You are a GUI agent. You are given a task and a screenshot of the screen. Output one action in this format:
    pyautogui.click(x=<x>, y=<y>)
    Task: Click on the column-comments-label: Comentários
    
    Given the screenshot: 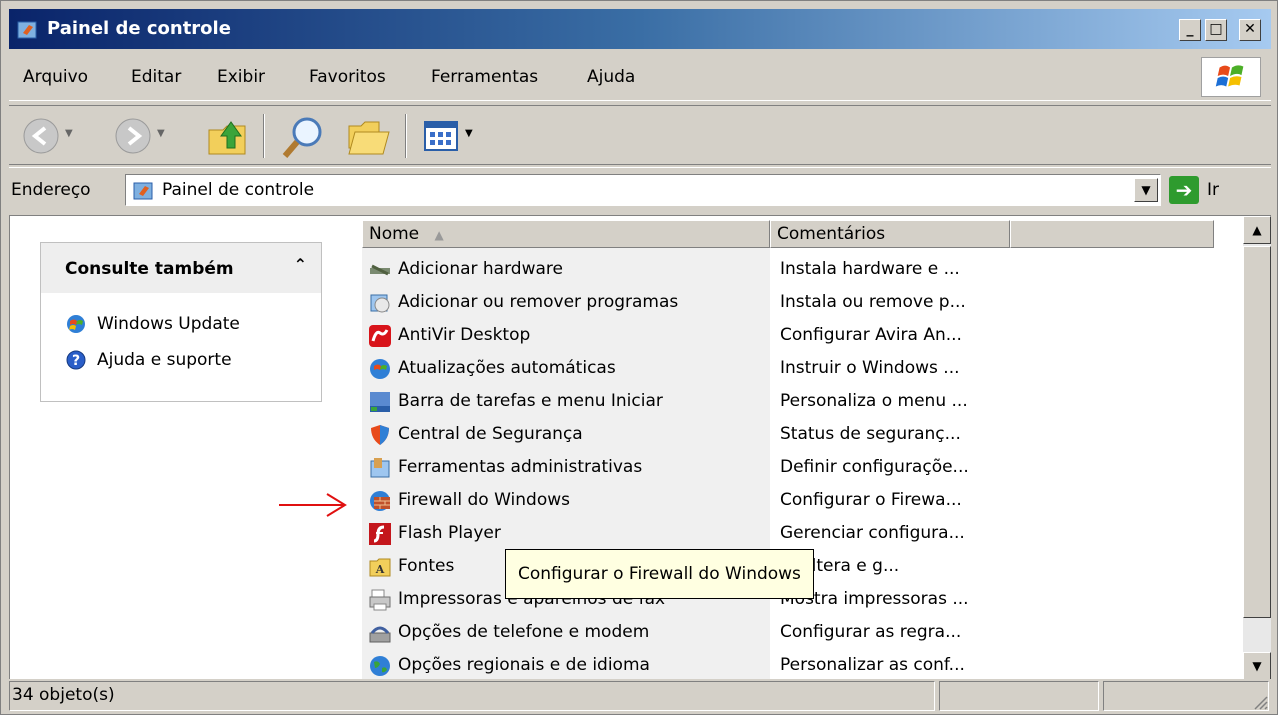 What is the action you would take?
    pyautogui.click(x=831, y=234)
    